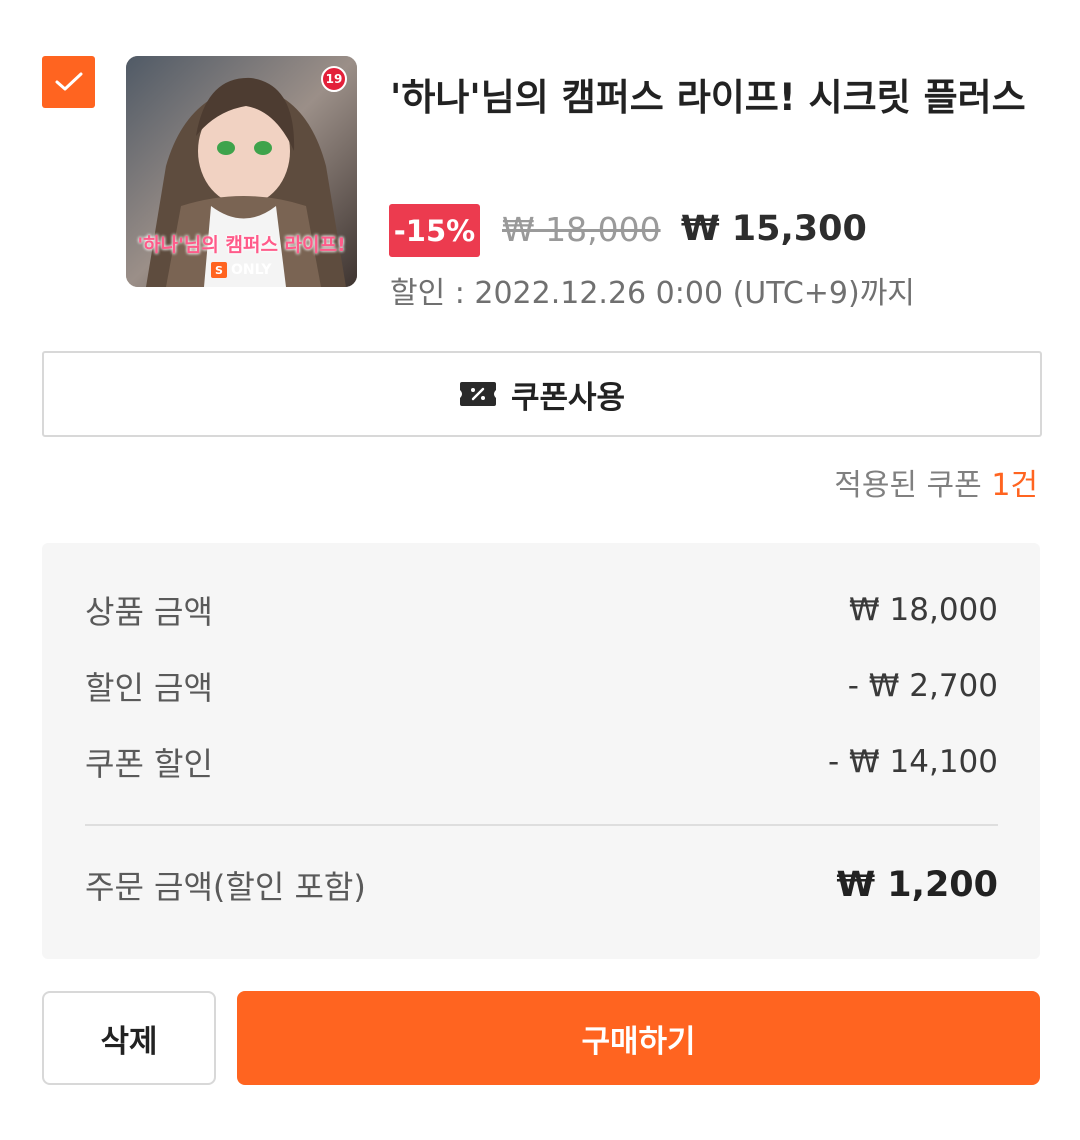  I want to click on check-icon, so click(68, 81).